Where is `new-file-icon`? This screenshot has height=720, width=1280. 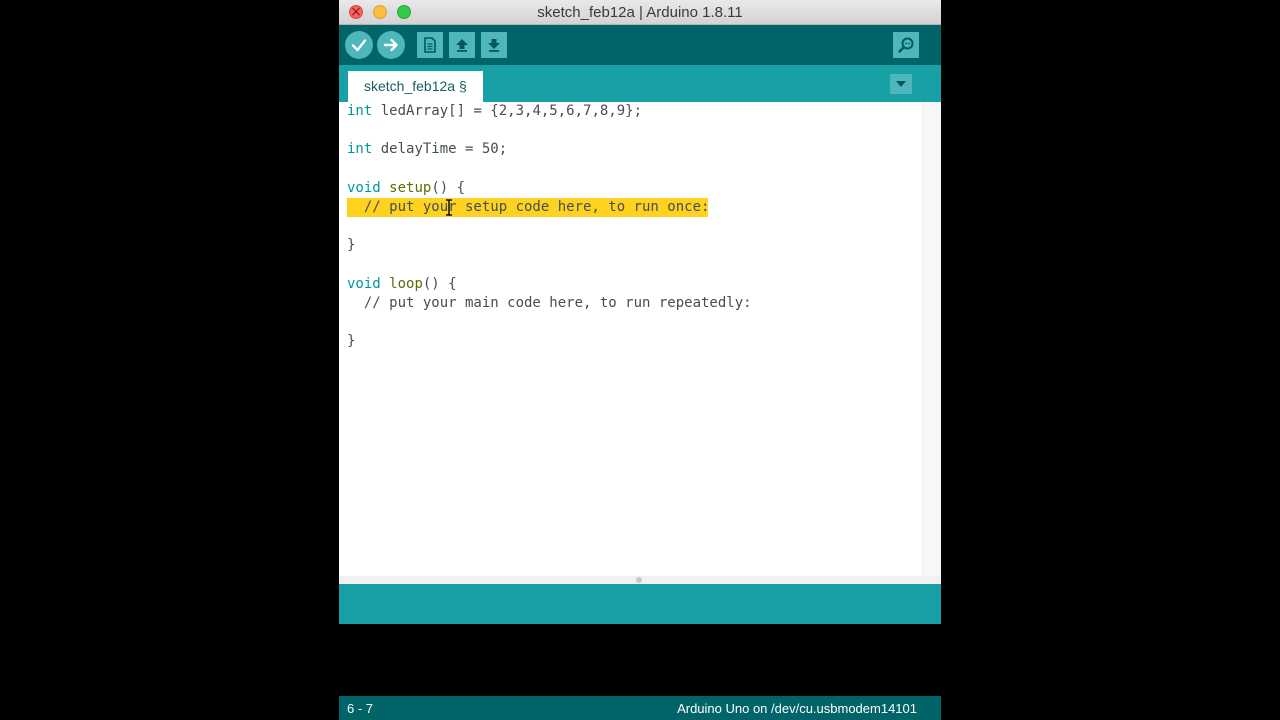 new-file-icon is located at coordinates (430, 45).